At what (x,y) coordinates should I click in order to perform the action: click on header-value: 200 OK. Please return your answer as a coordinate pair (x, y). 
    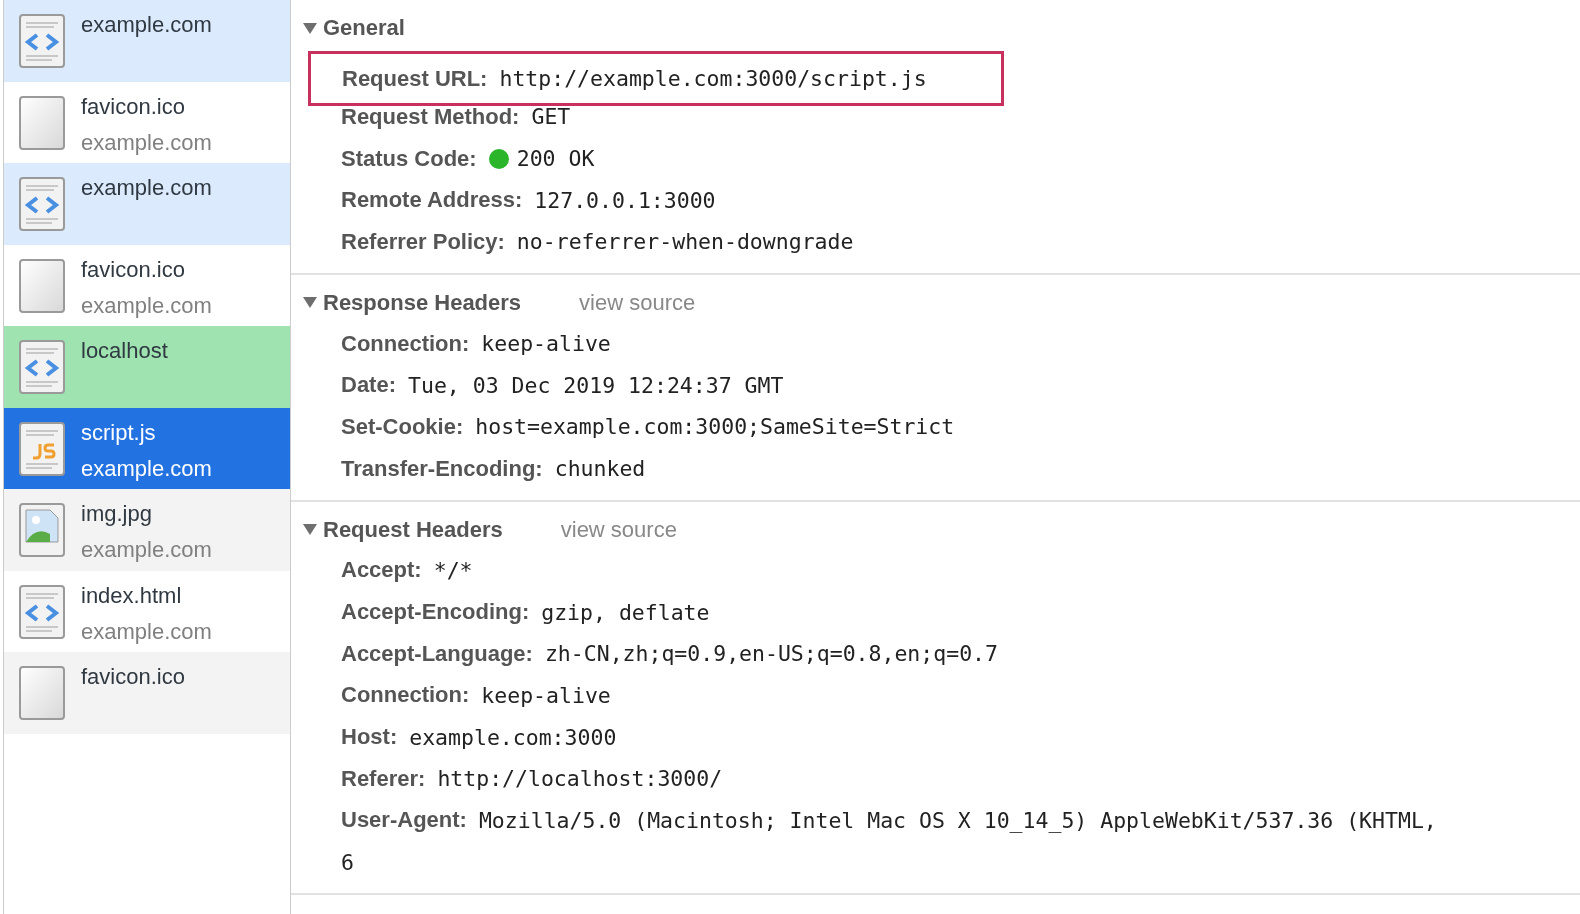
    Looking at the image, I should click on (555, 159).